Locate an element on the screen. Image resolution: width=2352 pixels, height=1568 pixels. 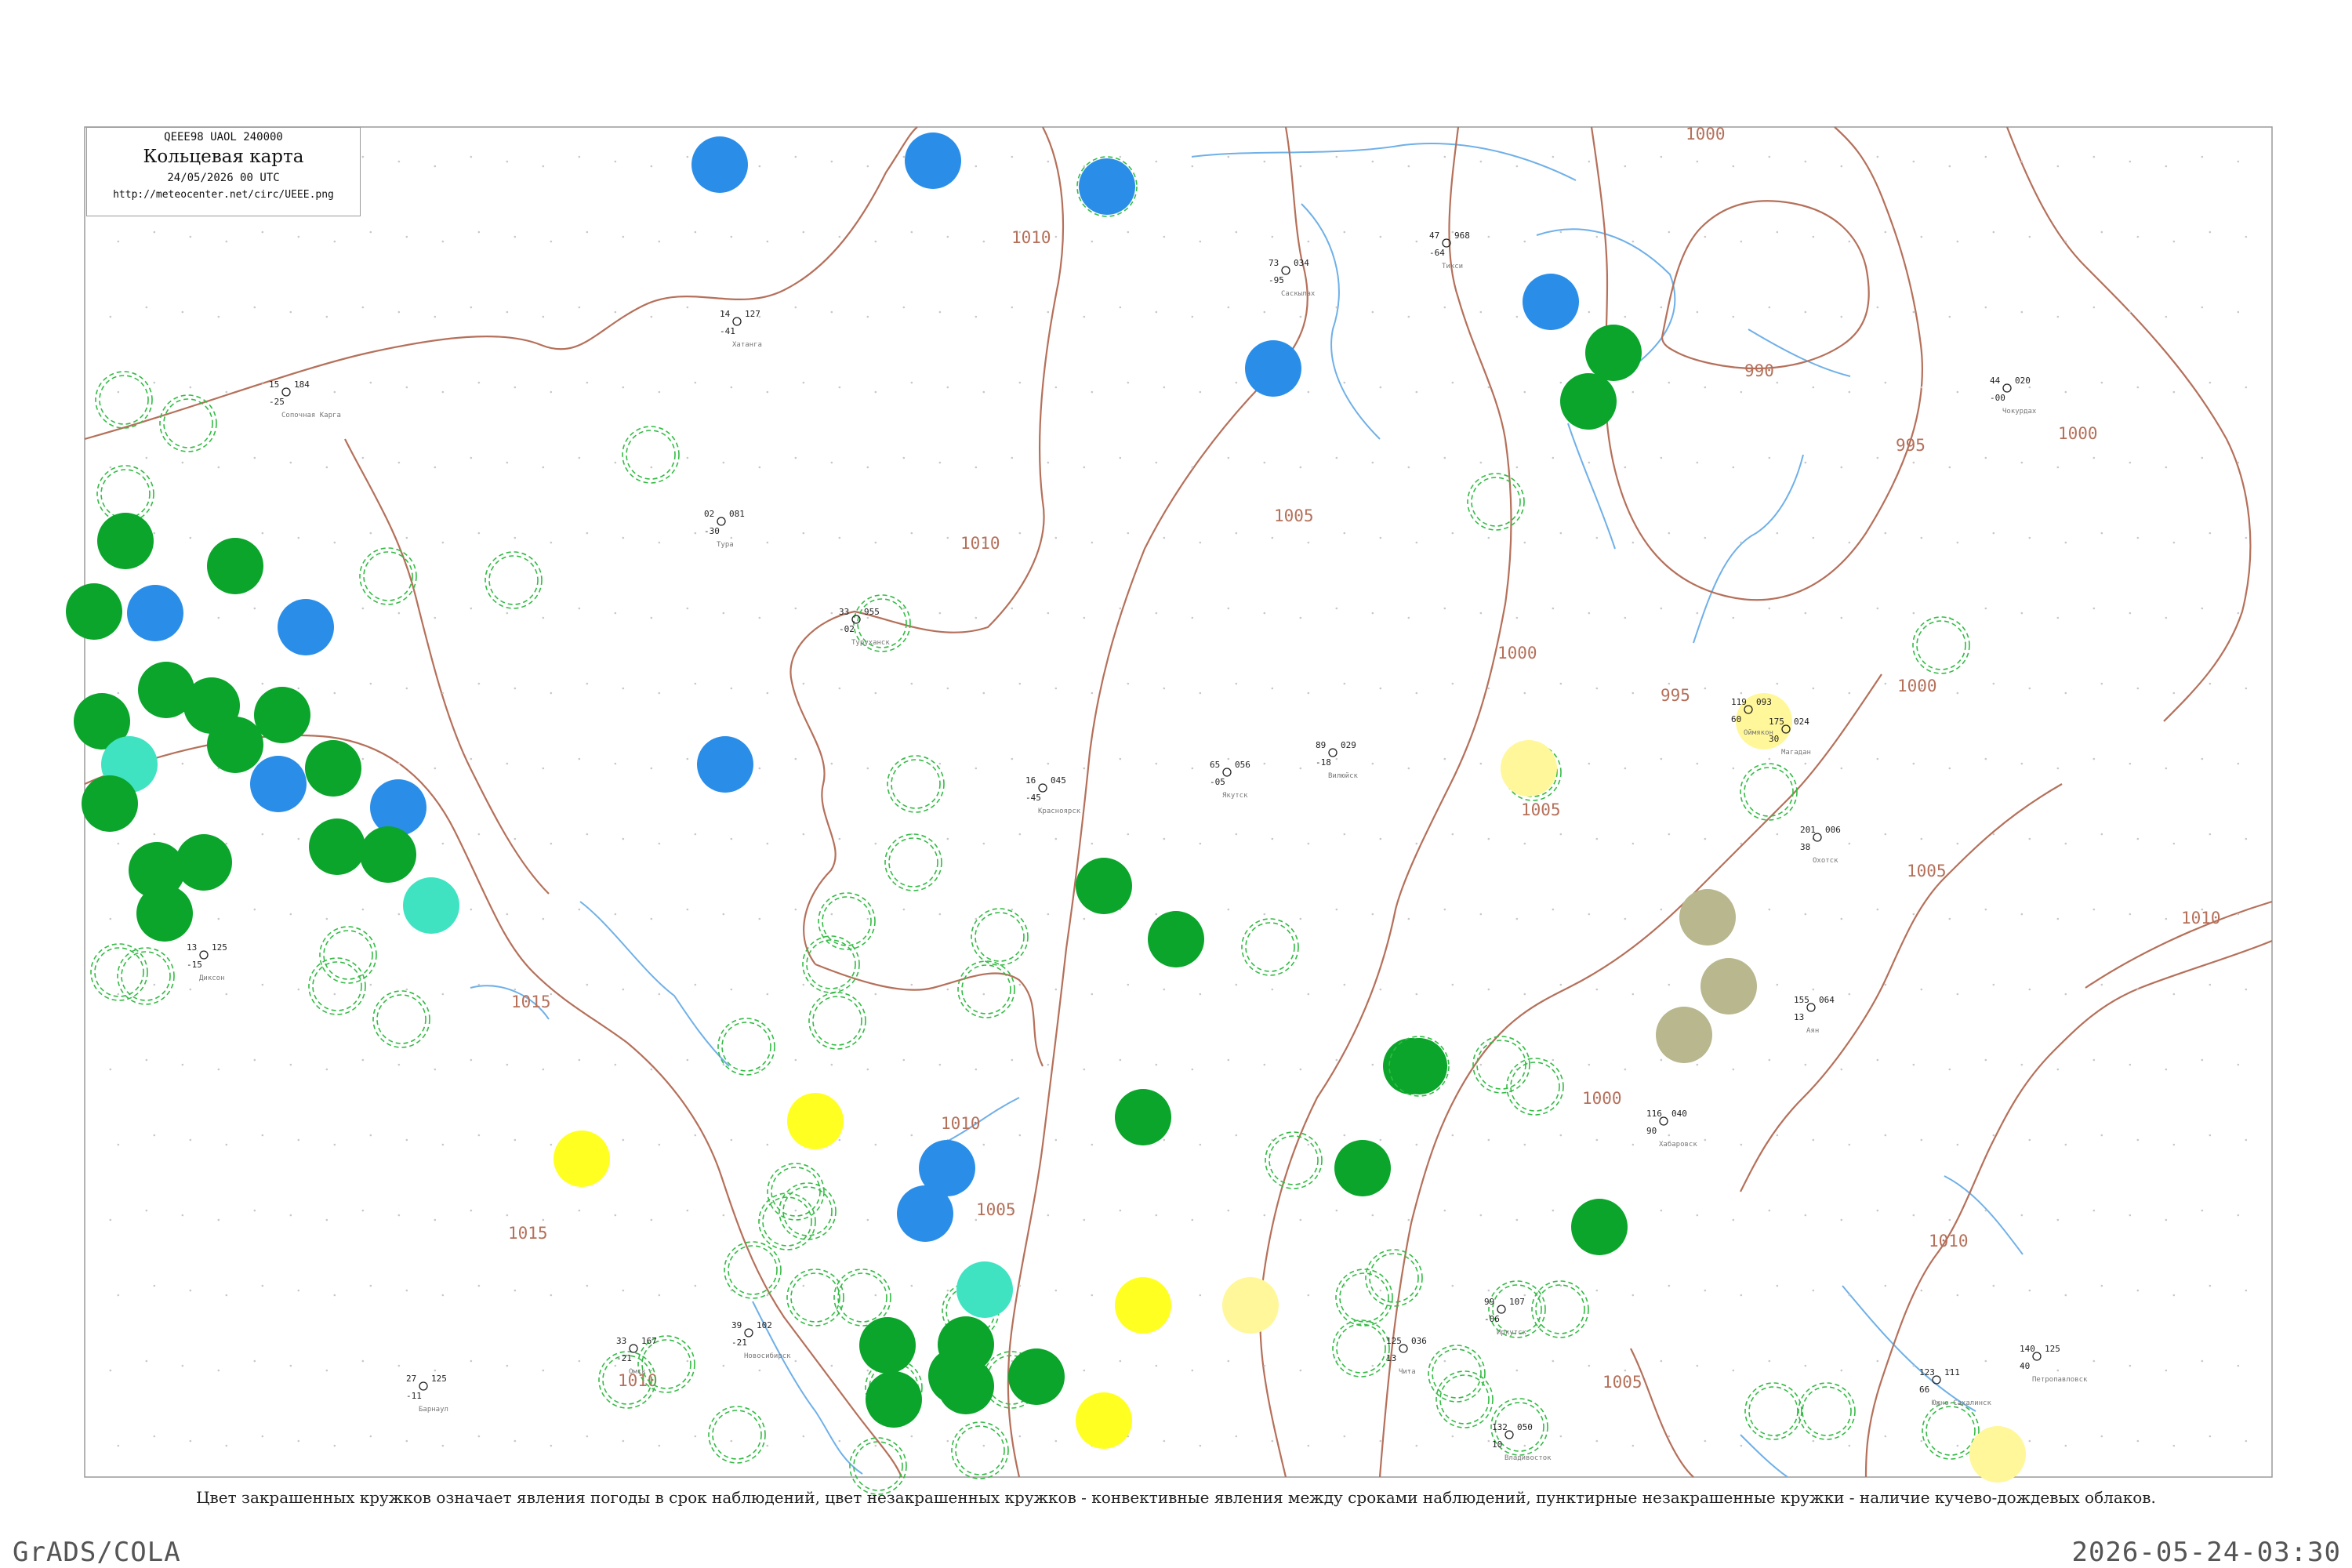
station-temperature: 44 is located at coordinates (1995, 381).